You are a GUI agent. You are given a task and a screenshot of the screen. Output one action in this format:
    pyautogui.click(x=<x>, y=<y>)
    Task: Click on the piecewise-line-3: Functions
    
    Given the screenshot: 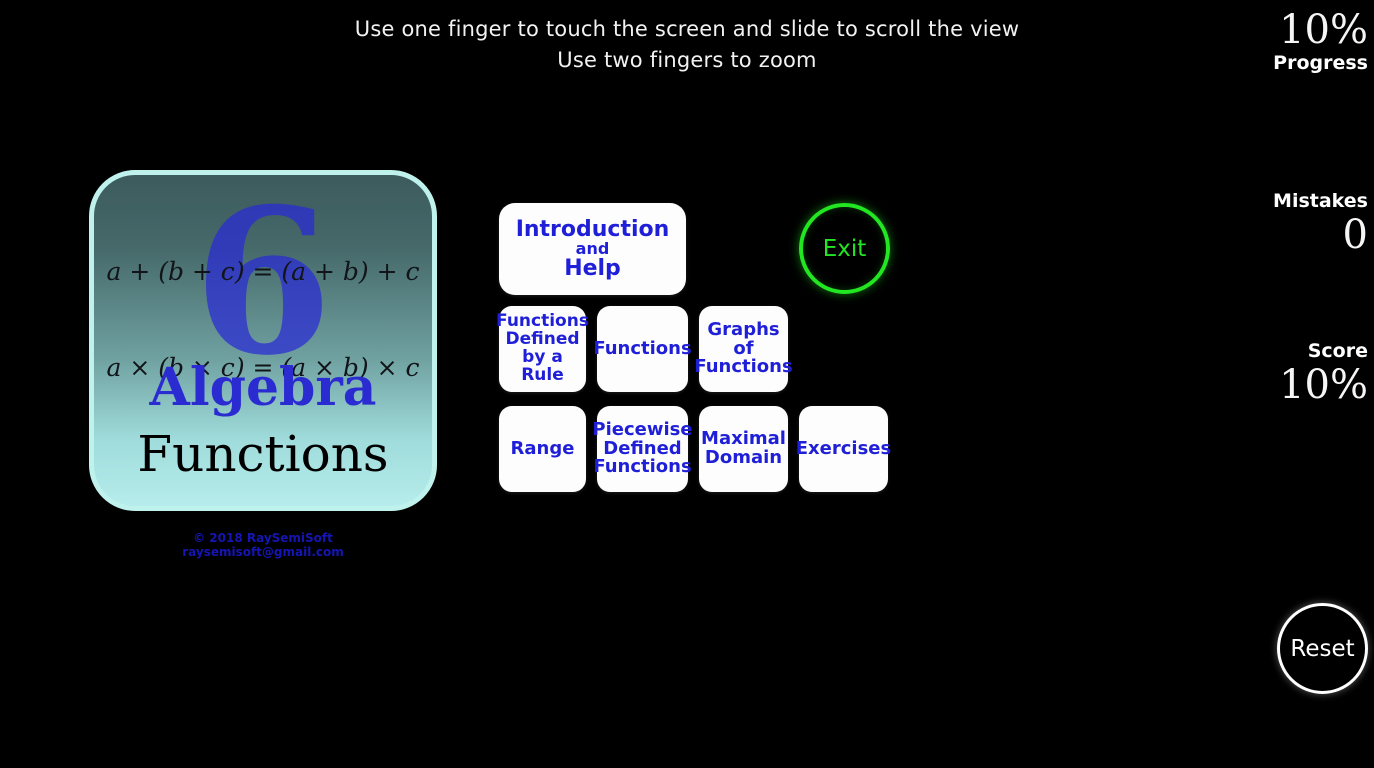 What is the action you would take?
    pyautogui.click(x=642, y=467)
    